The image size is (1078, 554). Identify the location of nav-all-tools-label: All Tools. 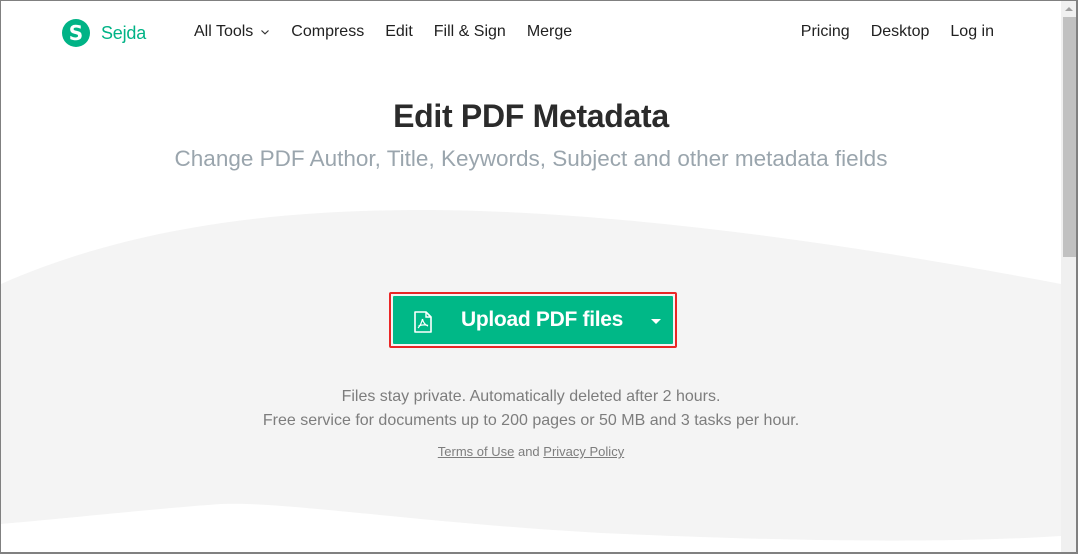
(224, 31).